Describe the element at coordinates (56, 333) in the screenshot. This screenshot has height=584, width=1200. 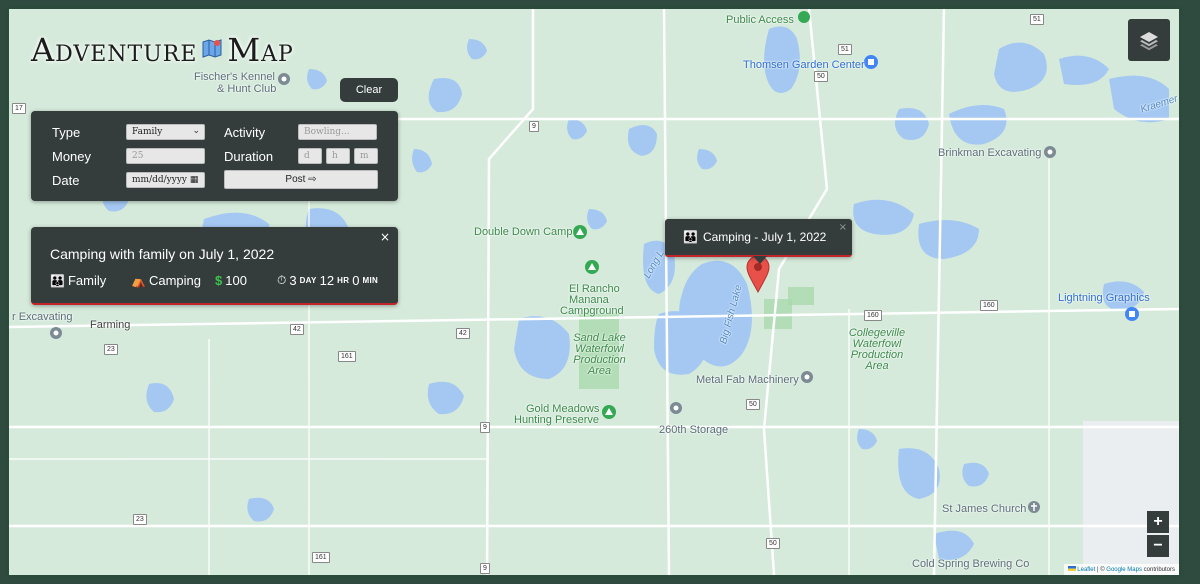
I see `poi-pin-excavating` at that location.